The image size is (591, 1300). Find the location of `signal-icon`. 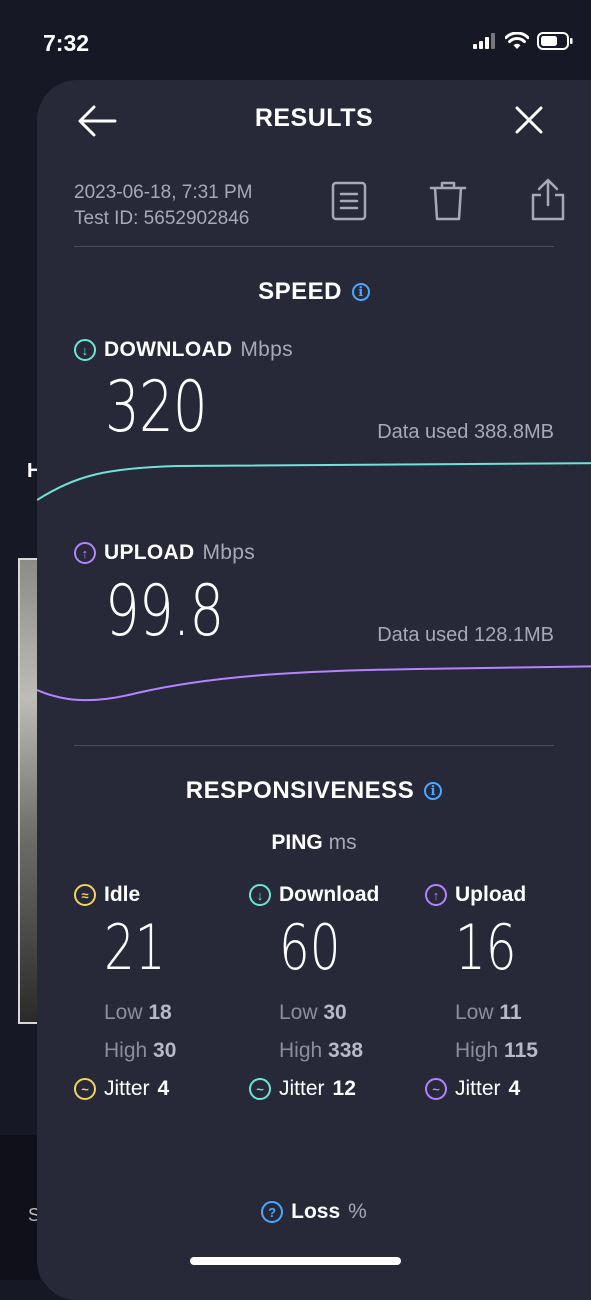

signal-icon is located at coordinates (484, 41).